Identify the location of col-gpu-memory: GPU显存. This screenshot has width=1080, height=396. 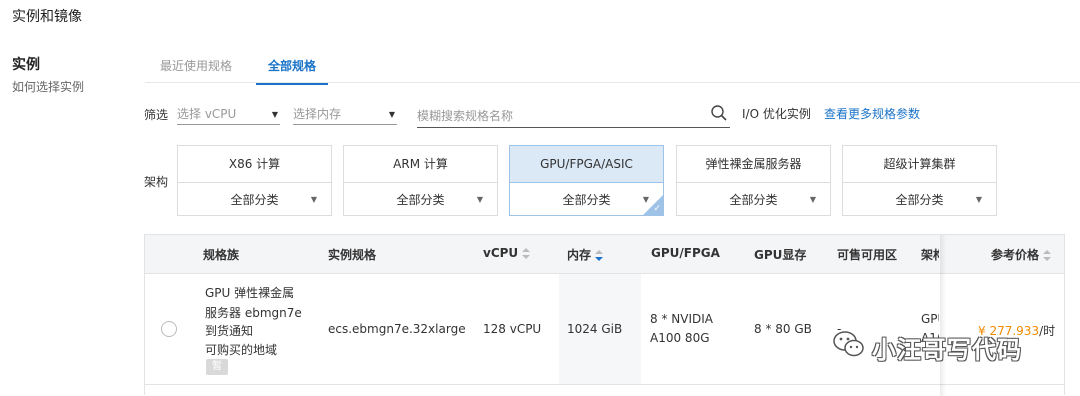
(780, 255).